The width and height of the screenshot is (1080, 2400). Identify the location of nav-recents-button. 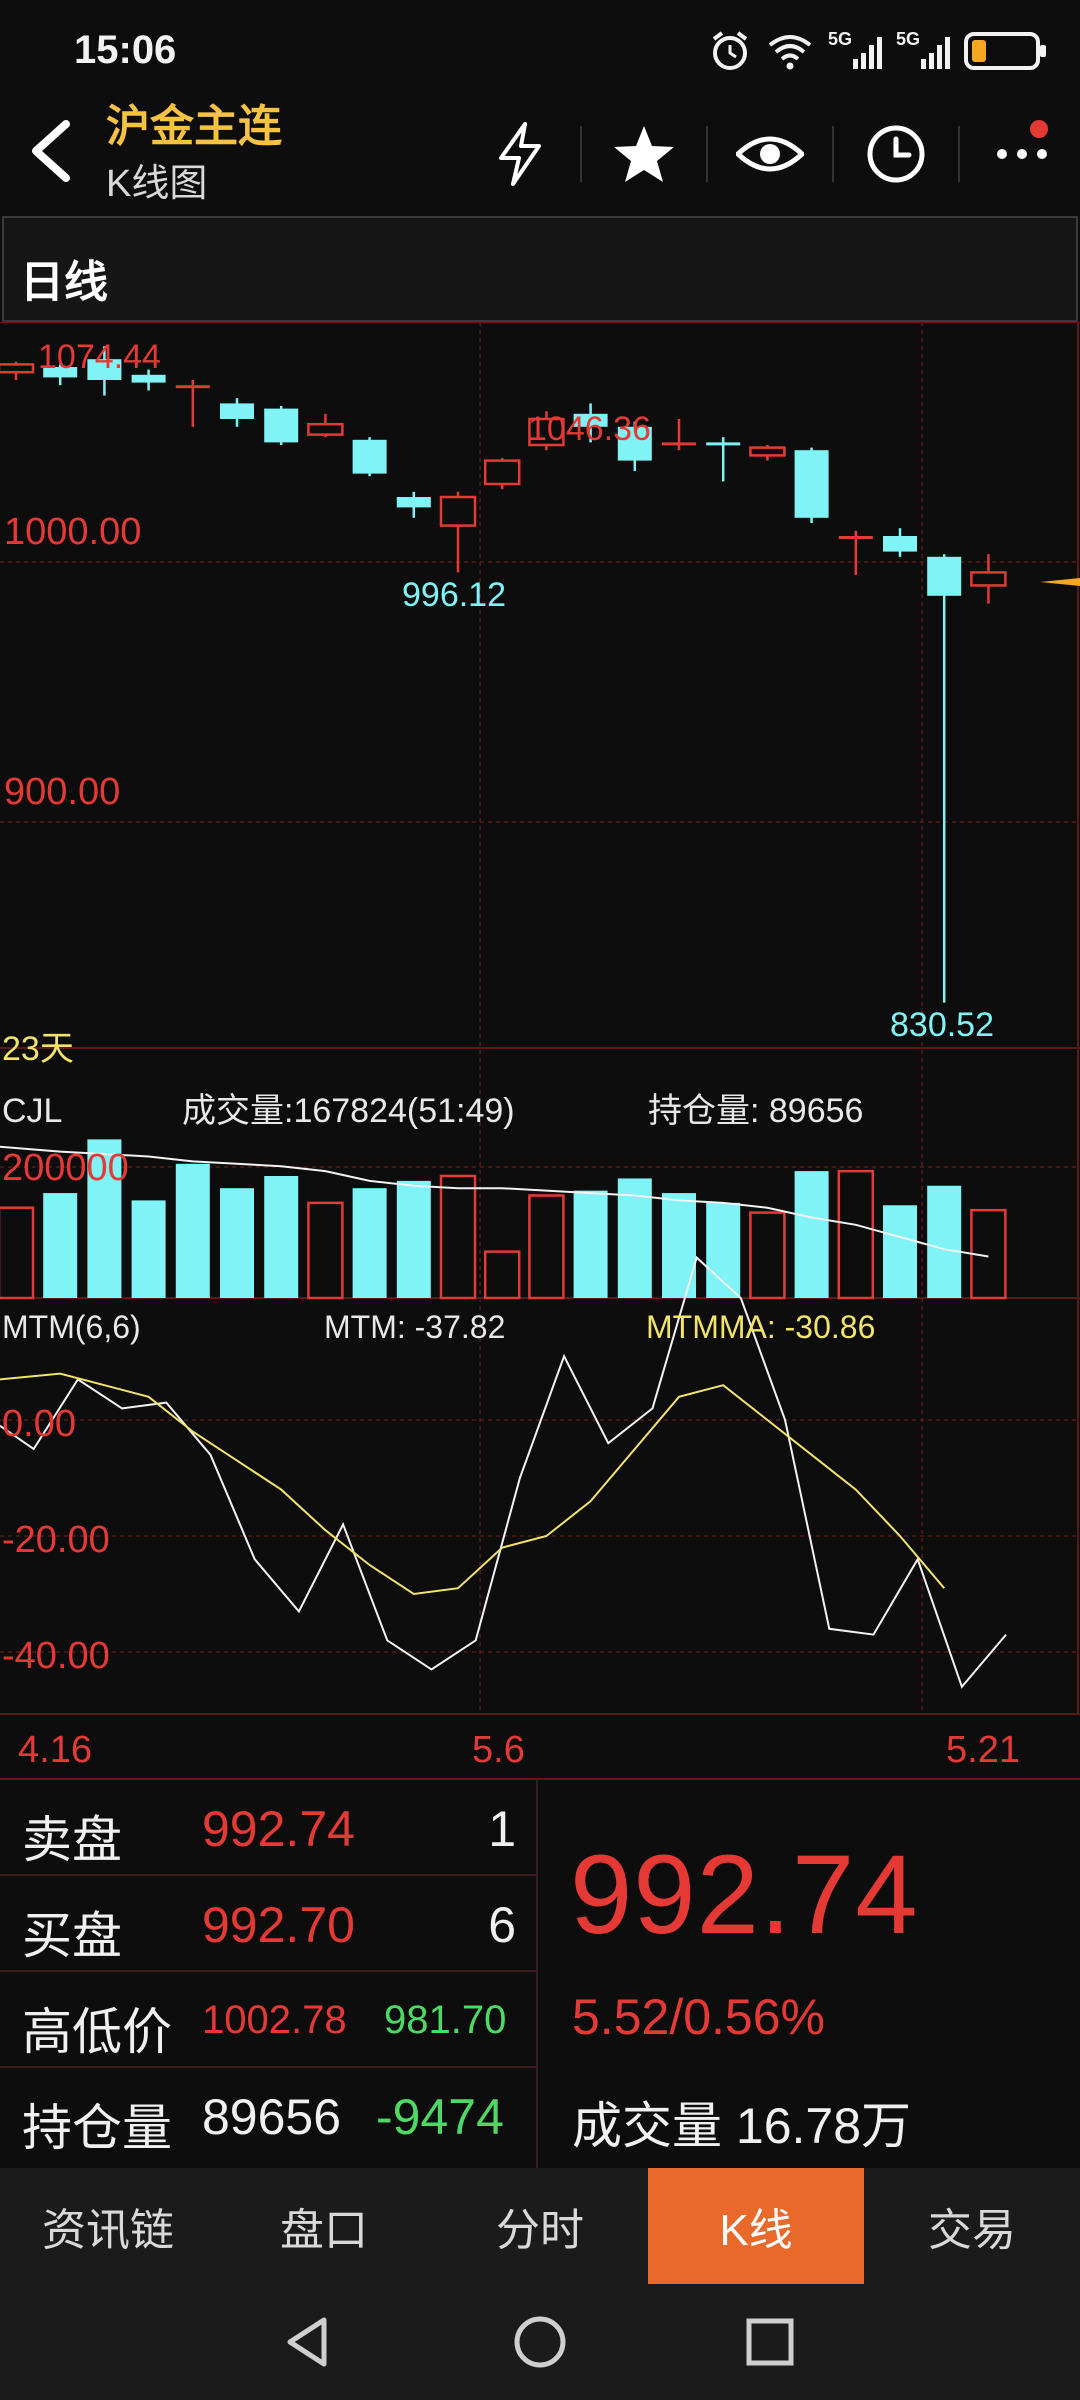
(770, 2342).